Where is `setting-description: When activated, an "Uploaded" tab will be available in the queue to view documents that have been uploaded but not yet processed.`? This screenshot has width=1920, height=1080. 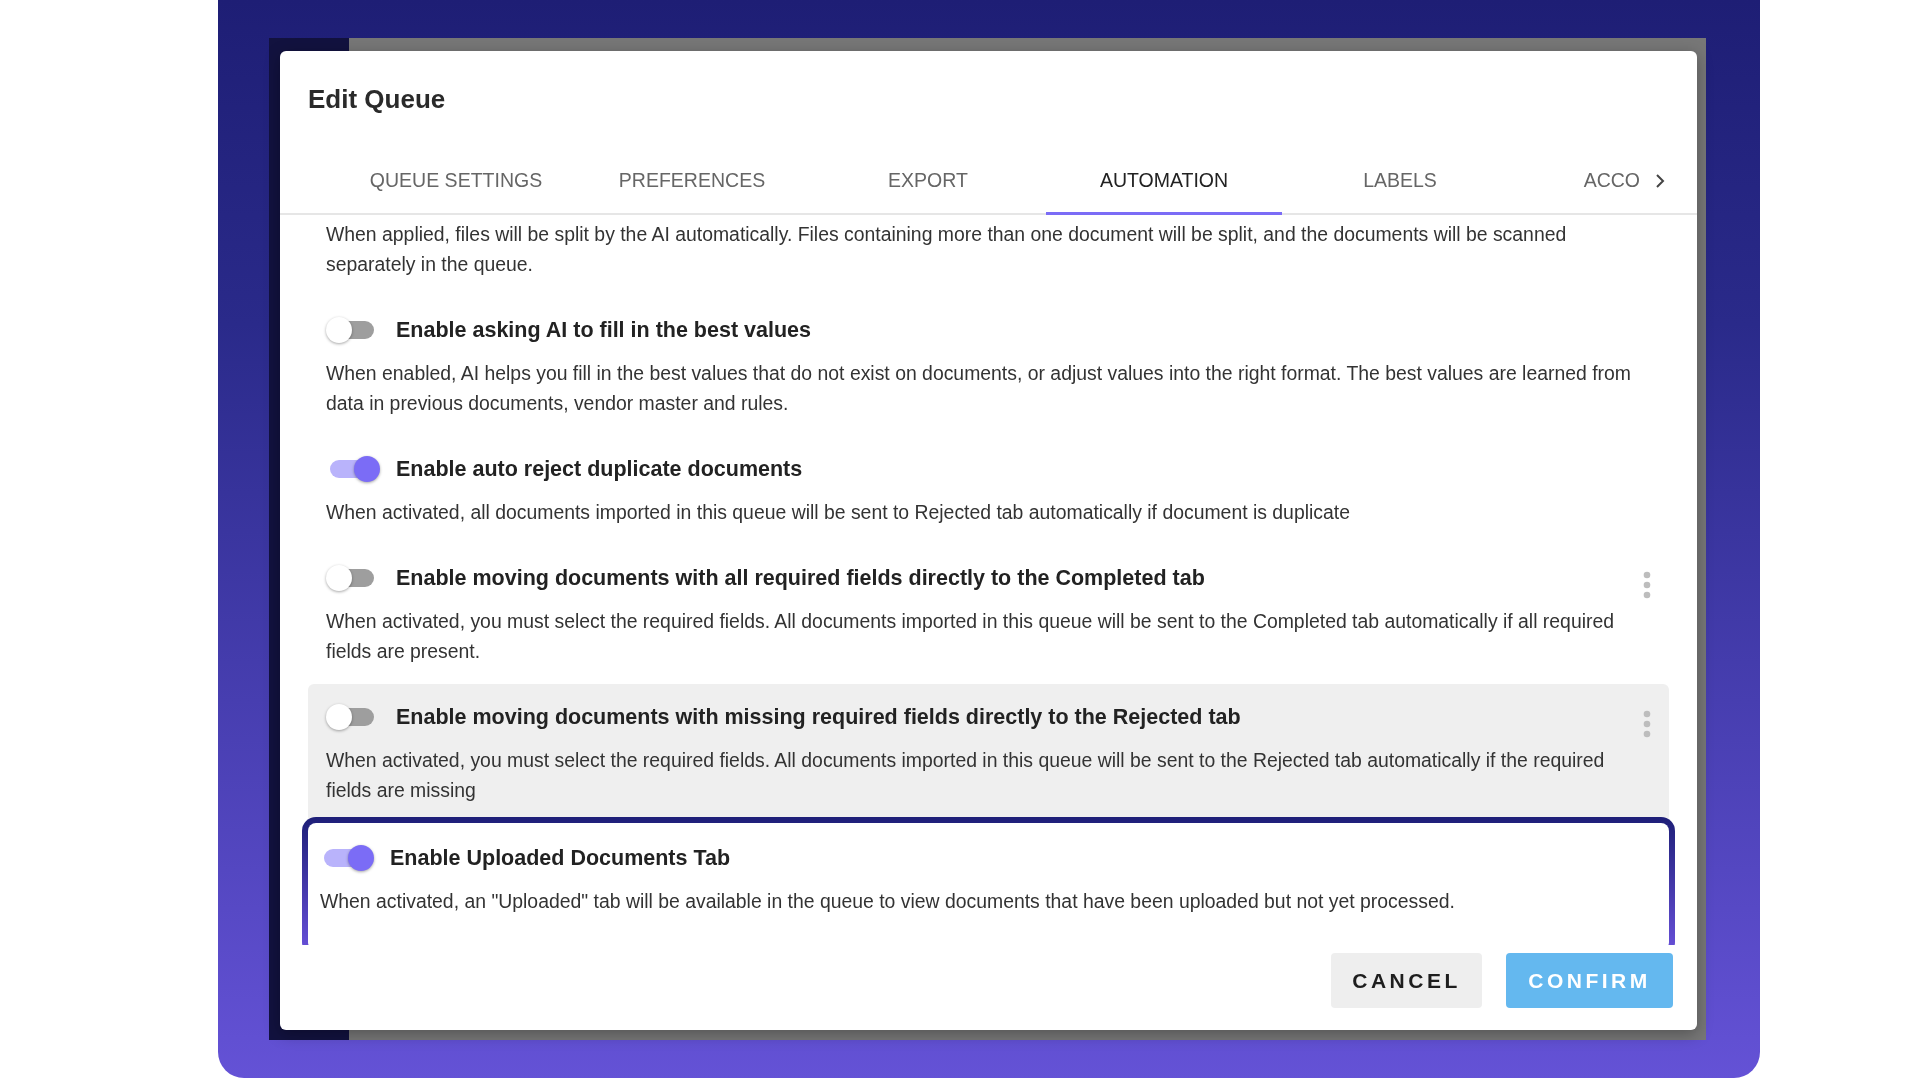 setting-description: When activated, an "Uploaded" tab will be available in the queue to view documents that have been uploaded but not yet processed. is located at coordinates (888, 901).